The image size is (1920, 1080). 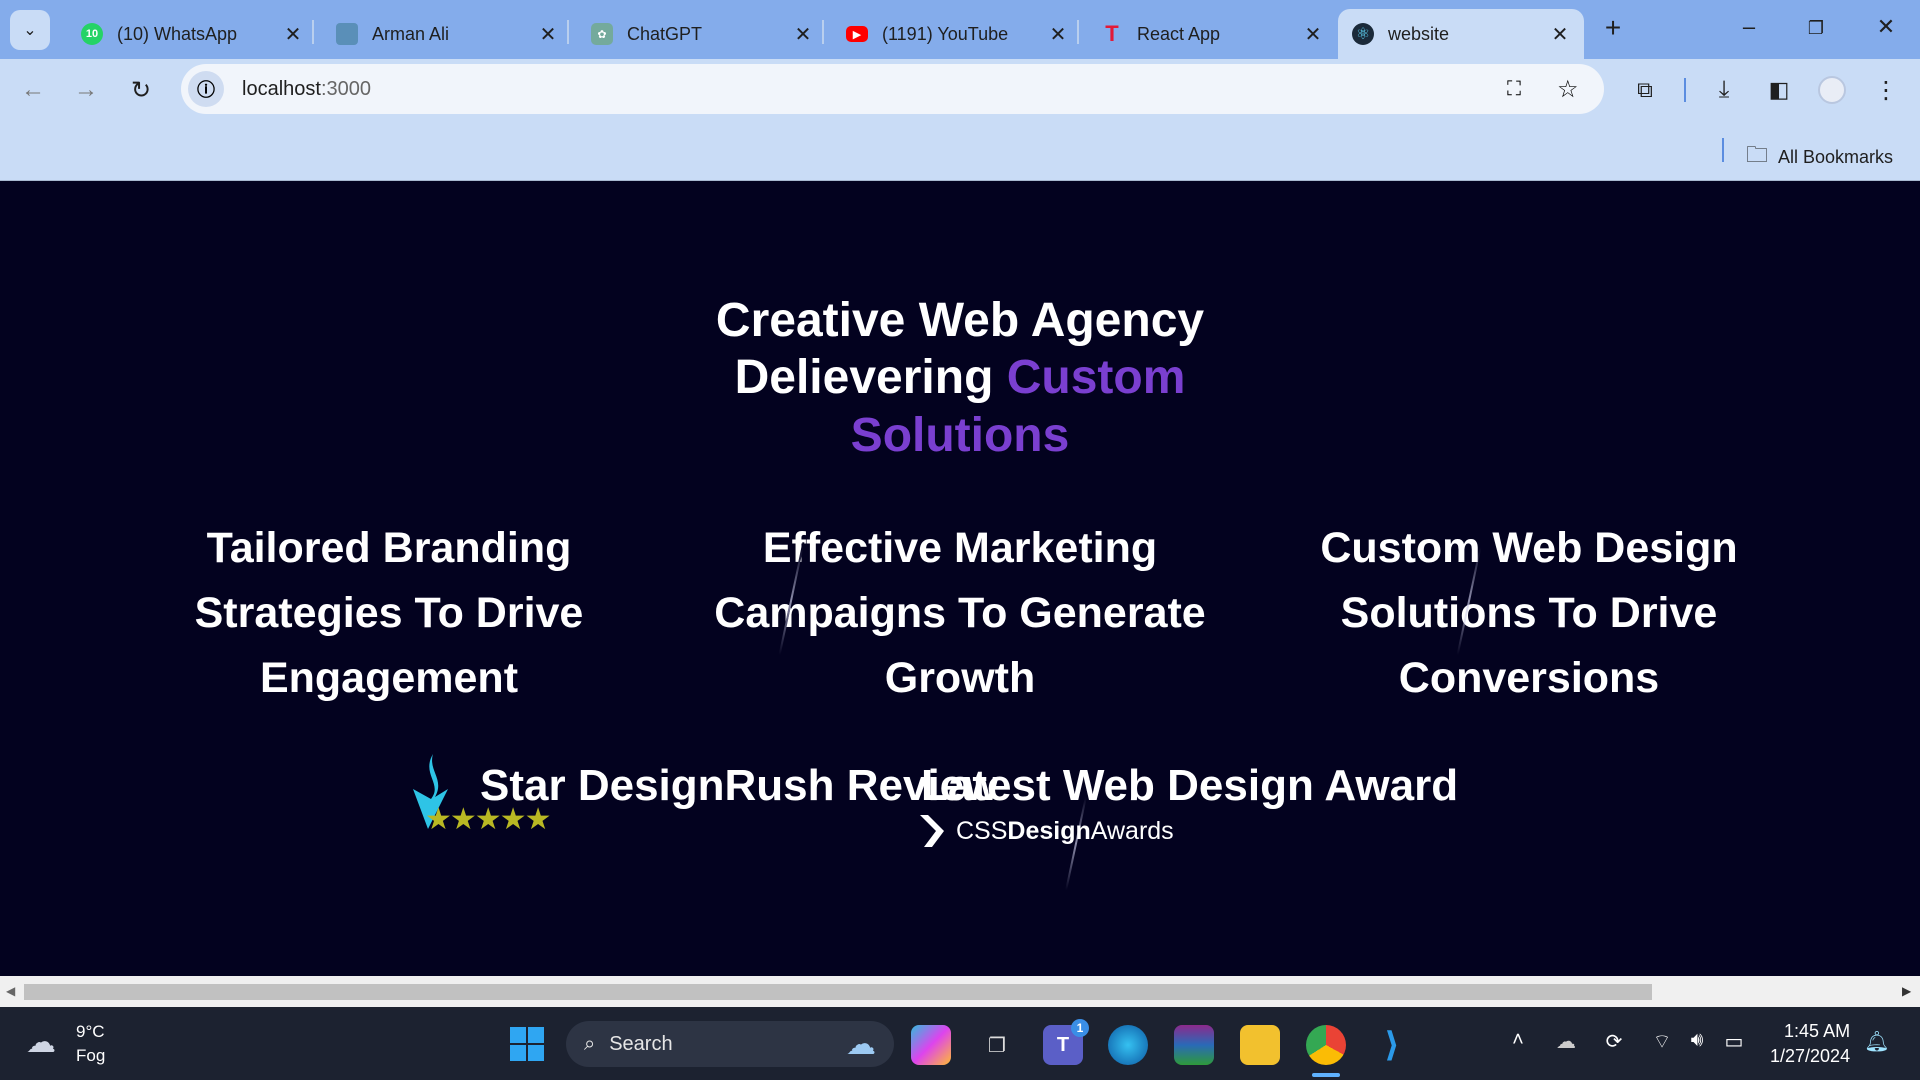 I want to click on file-explorer-icon, so click(x=1260, y=1045).